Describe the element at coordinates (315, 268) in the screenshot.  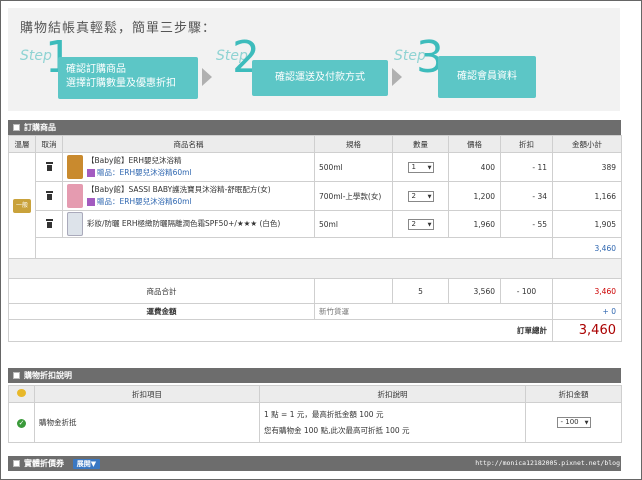
I see `spacer-row` at that location.